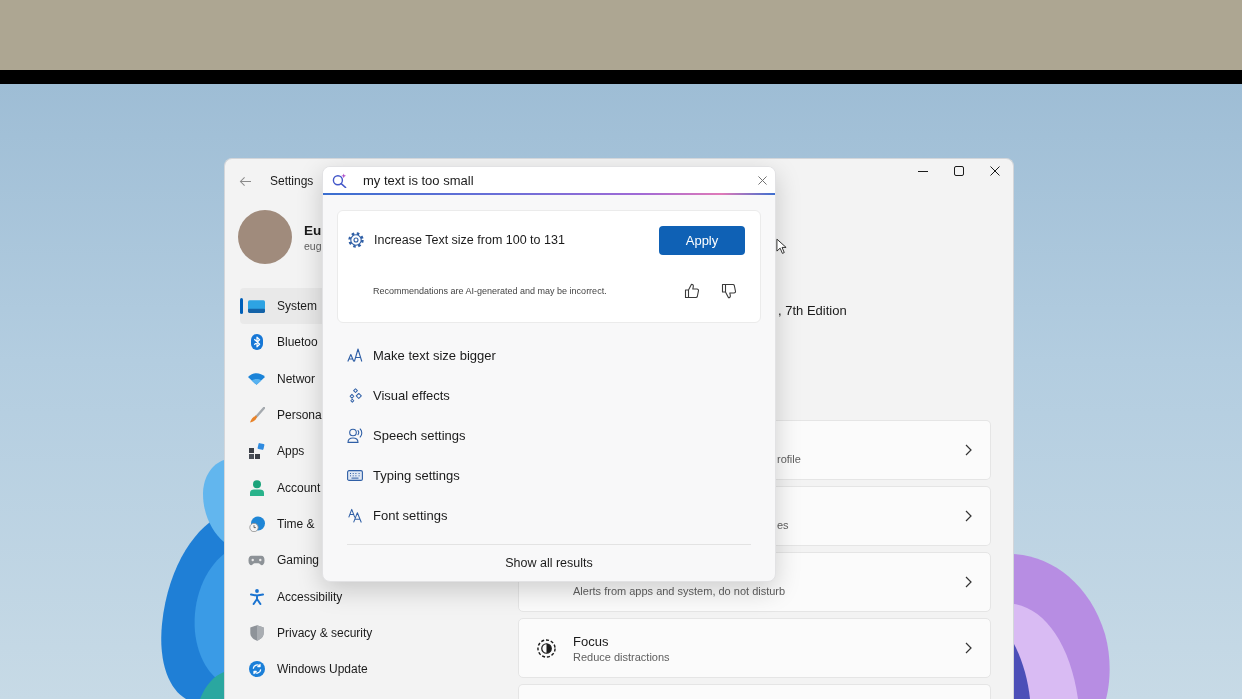 The width and height of the screenshot is (1242, 699). Describe the element at coordinates (355, 515) in the screenshot. I see `font-letters-icon` at that location.